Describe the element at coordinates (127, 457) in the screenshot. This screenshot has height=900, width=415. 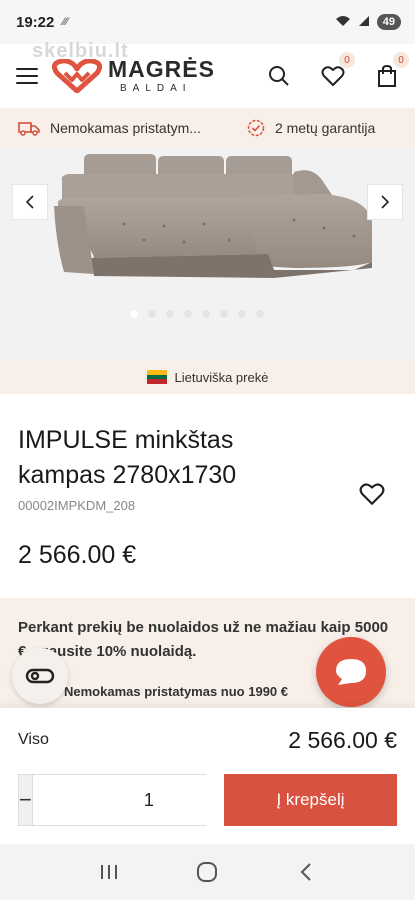
I see `product-title: IMPULSE minkštas kampas 2780x1730` at that location.